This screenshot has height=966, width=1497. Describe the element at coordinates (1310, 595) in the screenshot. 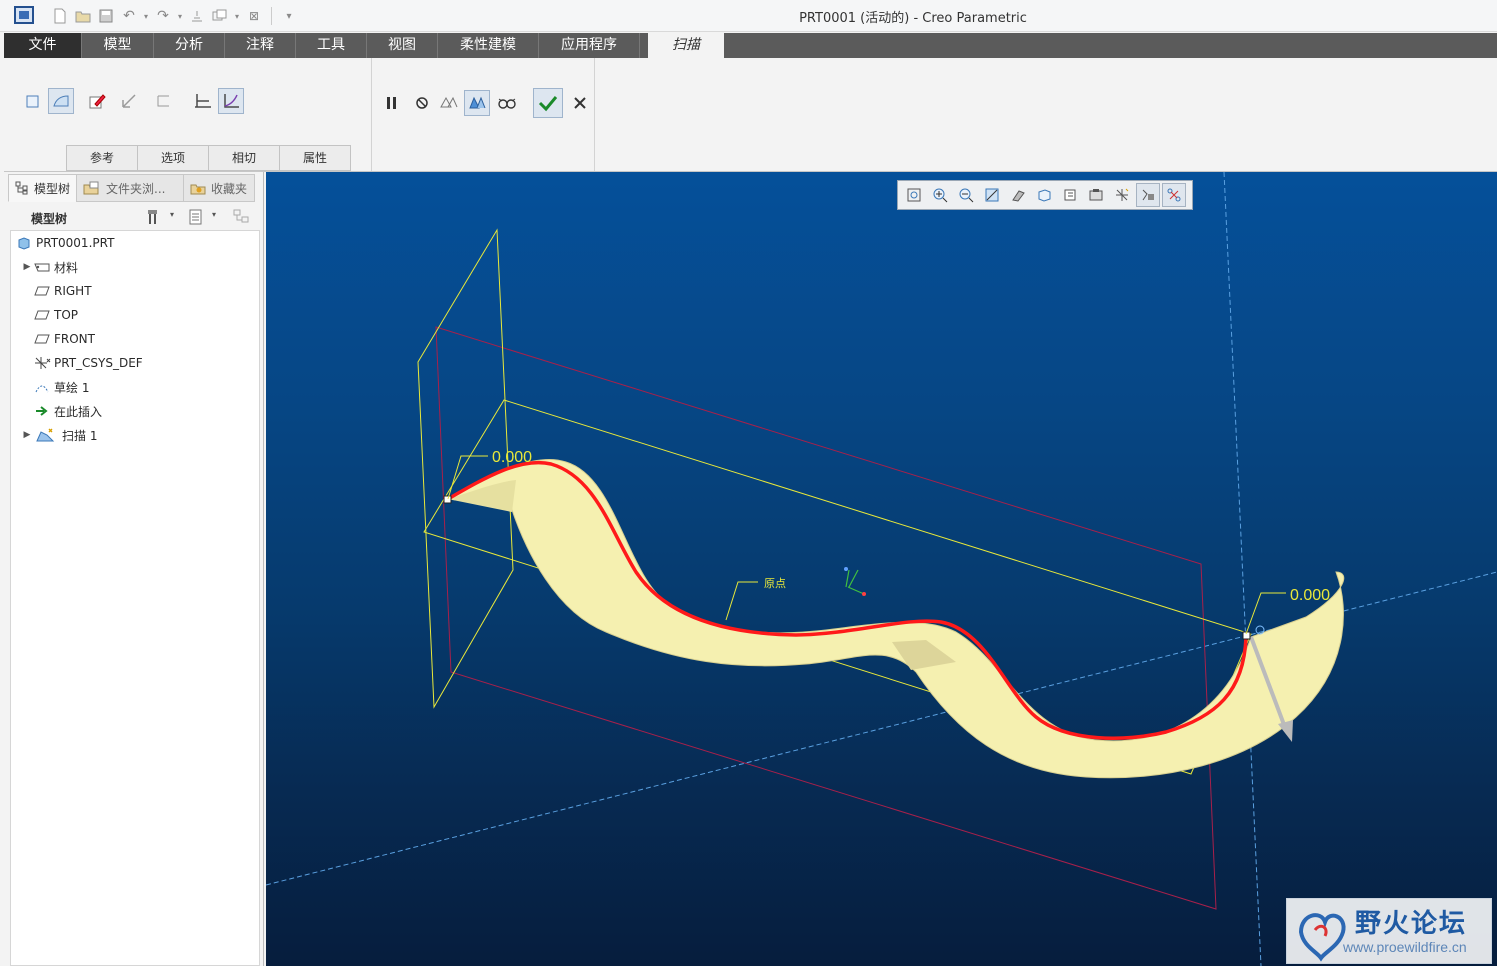

I see `dimension-right: 0.000` at that location.